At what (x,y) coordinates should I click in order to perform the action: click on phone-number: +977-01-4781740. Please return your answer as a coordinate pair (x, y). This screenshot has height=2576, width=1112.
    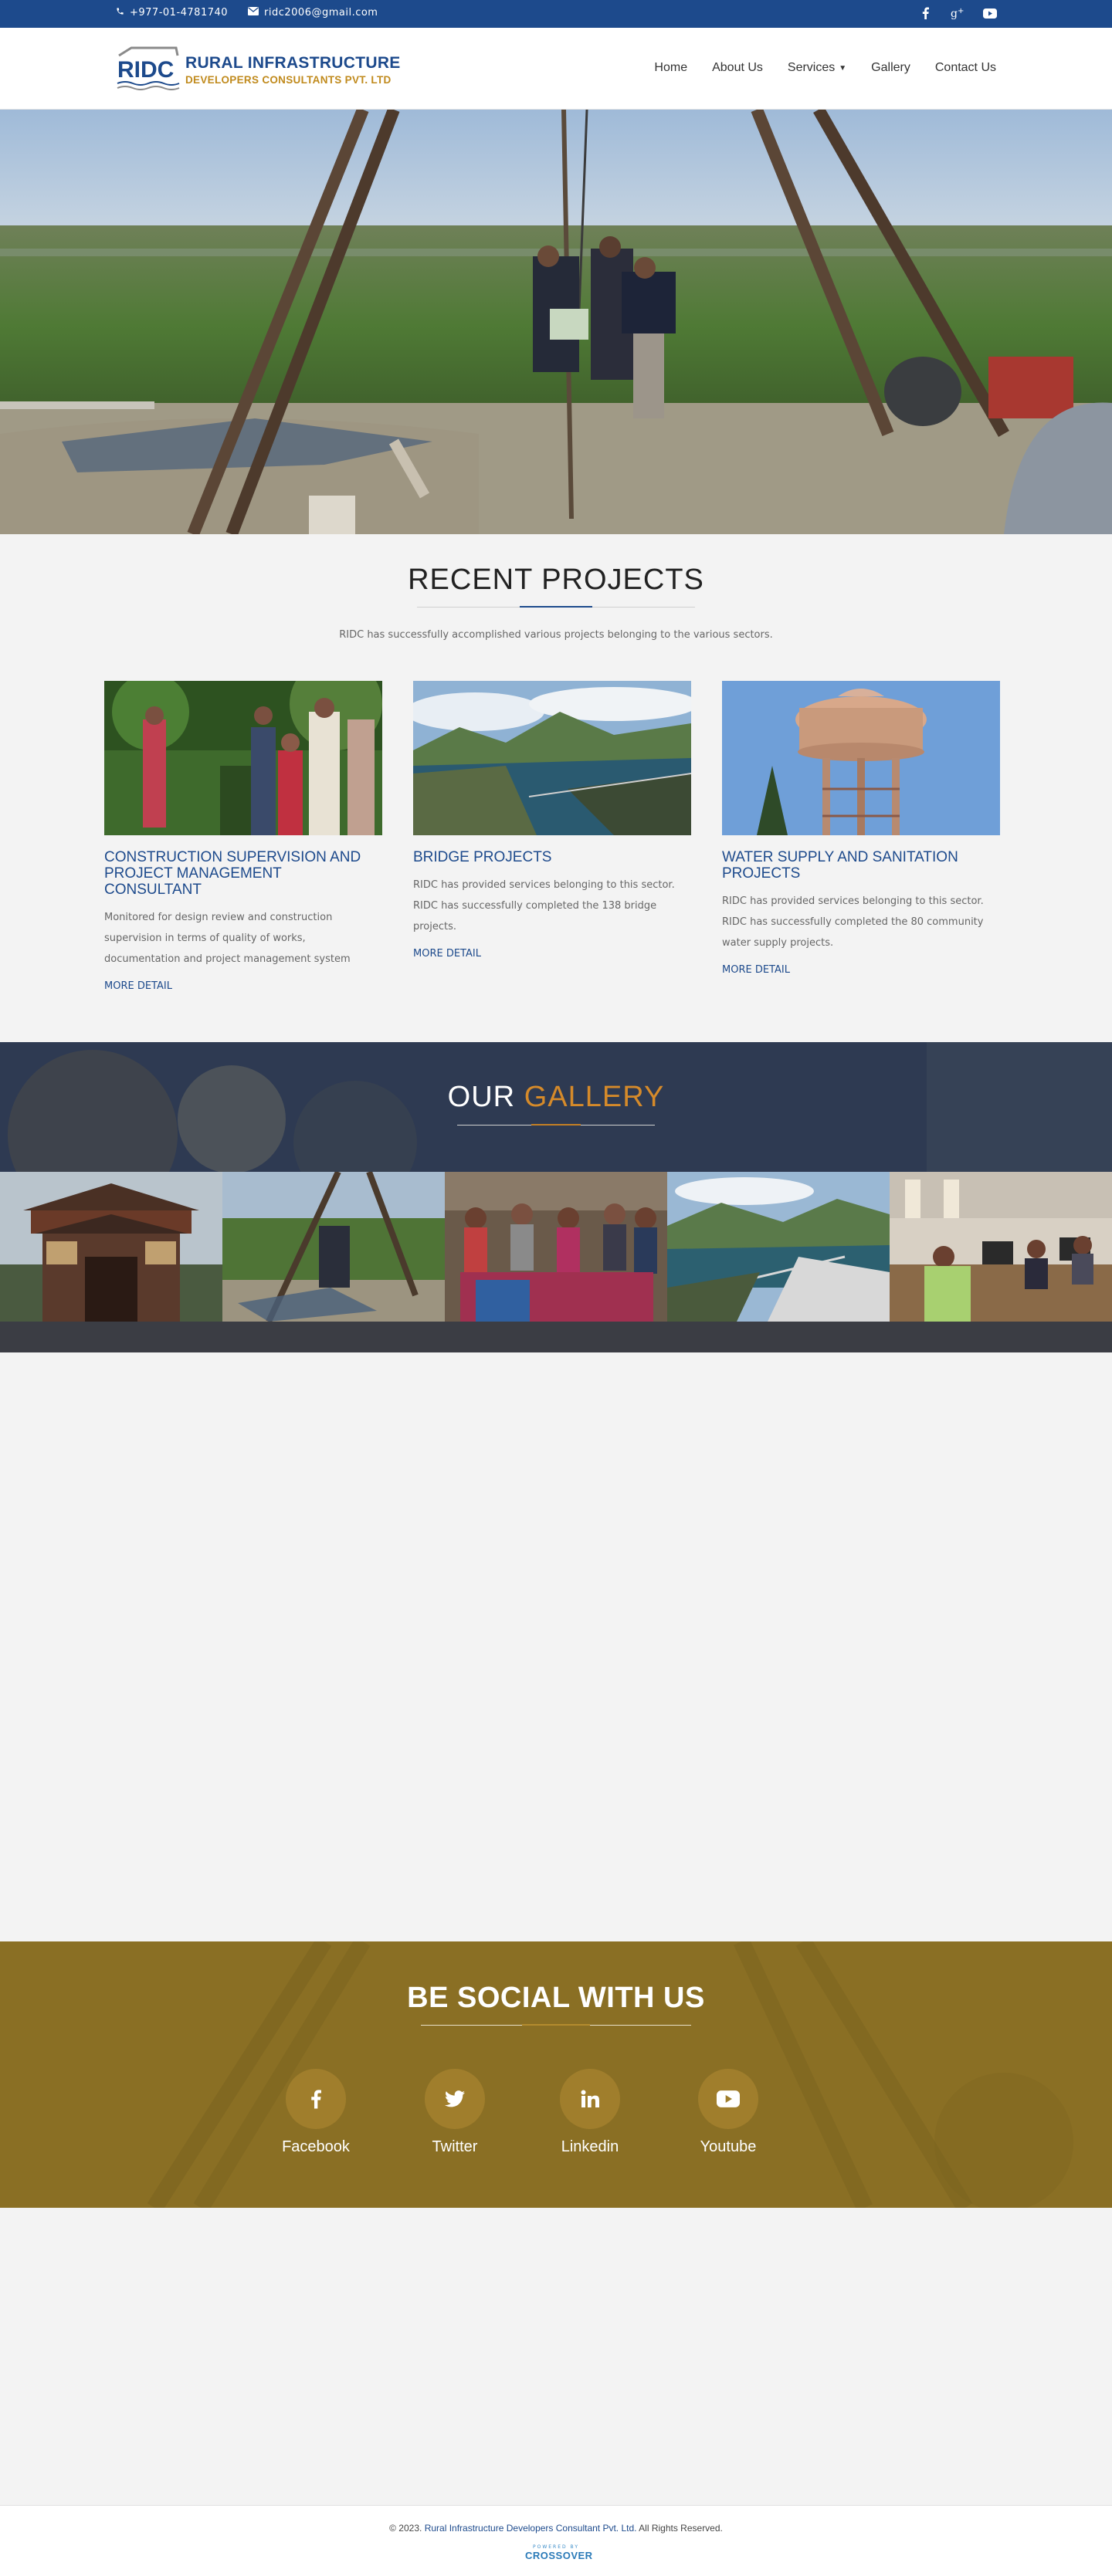
    Looking at the image, I should click on (179, 13).